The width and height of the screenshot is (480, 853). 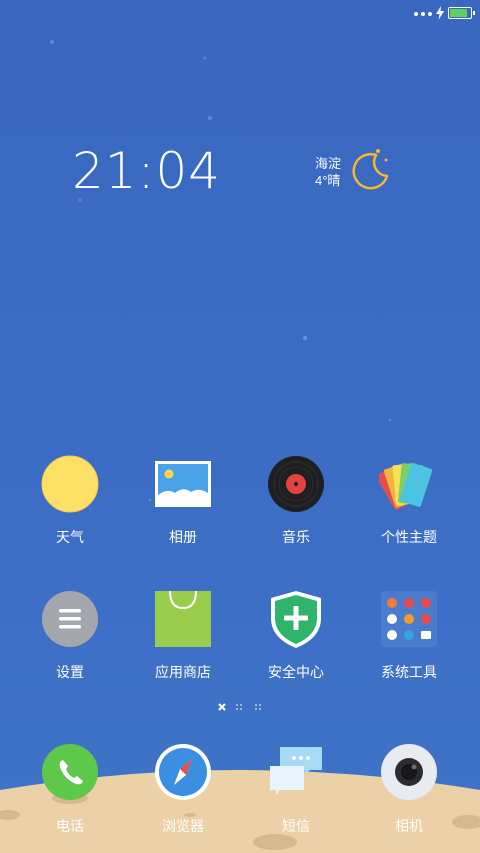 What do you see at coordinates (183, 826) in the screenshot?
I see `app-label: 浏览器` at bounding box center [183, 826].